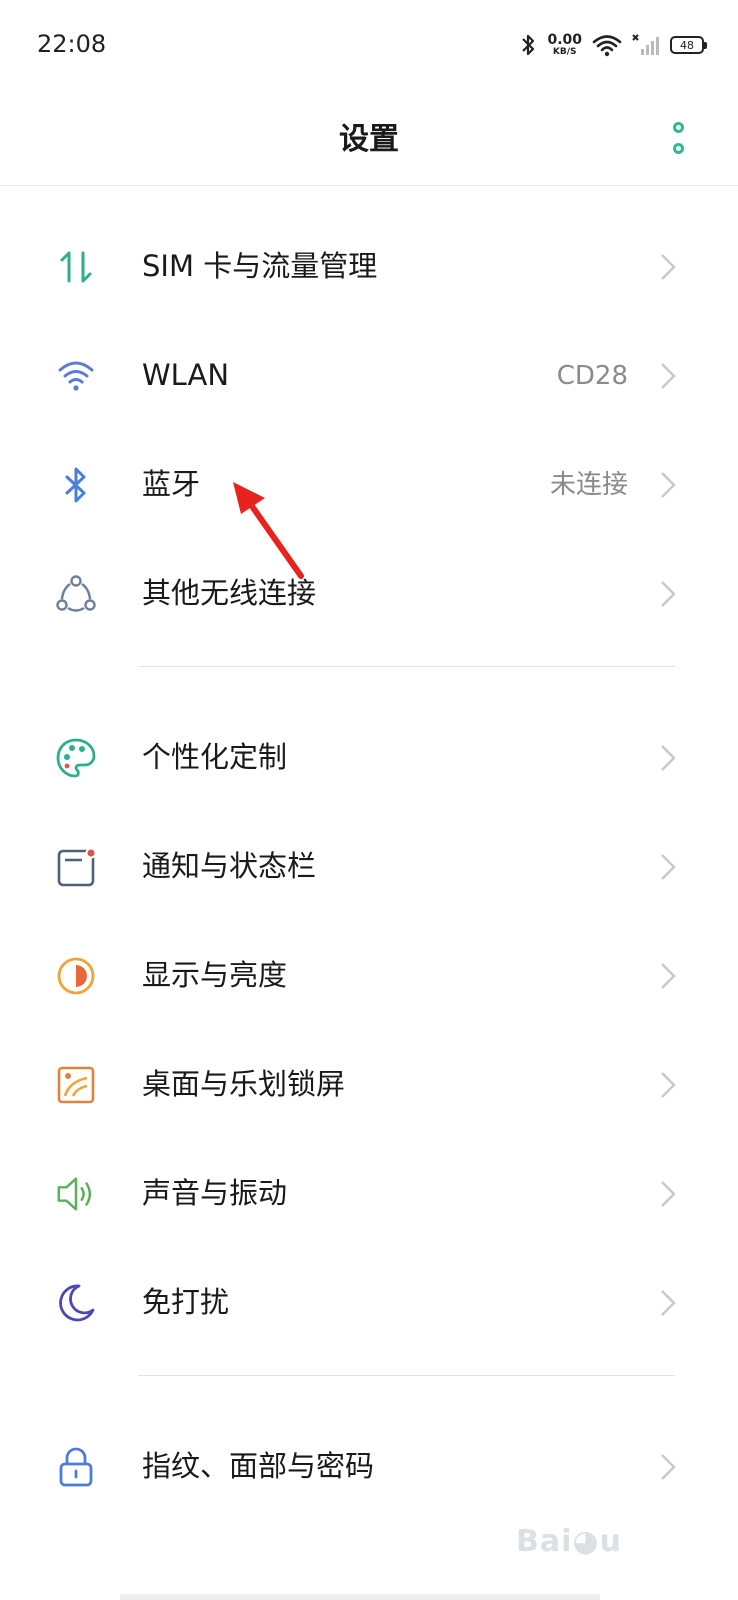 This screenshot has width=738, height=1600. I want to click on page-title: 设置, so click(369, 139).